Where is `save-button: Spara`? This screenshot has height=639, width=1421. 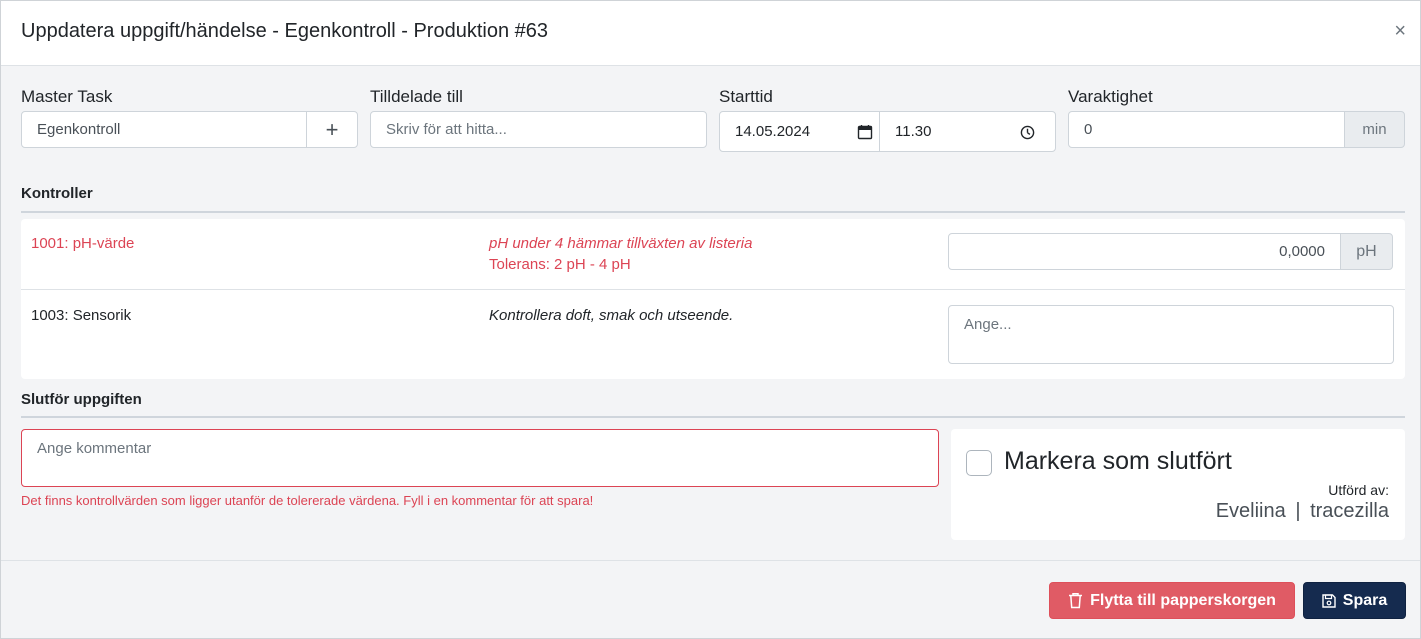
save-button: Spara is located at coordinates (1354, 600).